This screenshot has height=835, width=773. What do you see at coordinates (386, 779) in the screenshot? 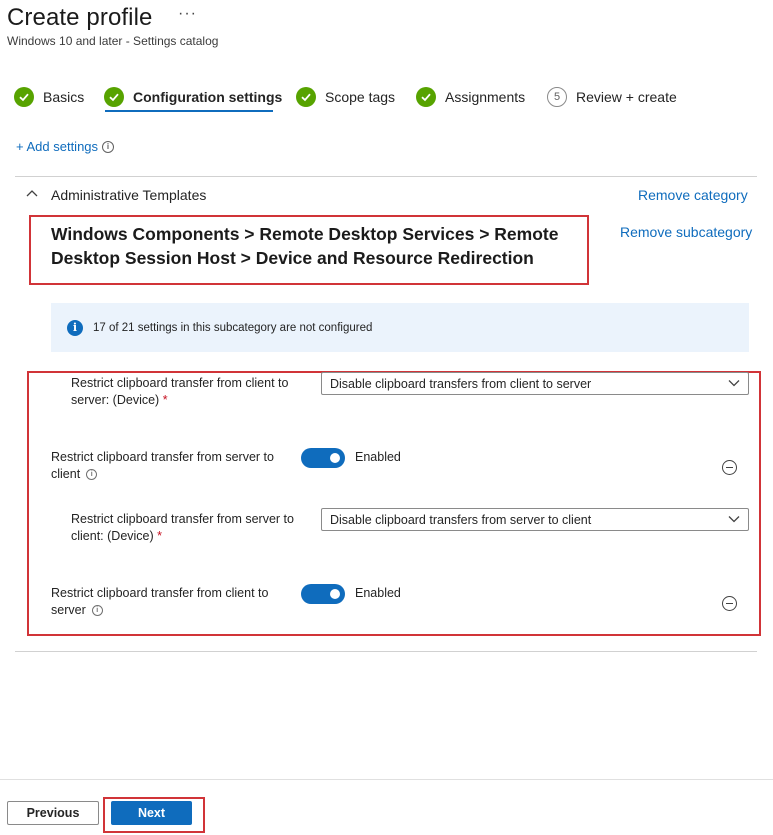
I see `footer-divider` at bounding box center [386, 779].